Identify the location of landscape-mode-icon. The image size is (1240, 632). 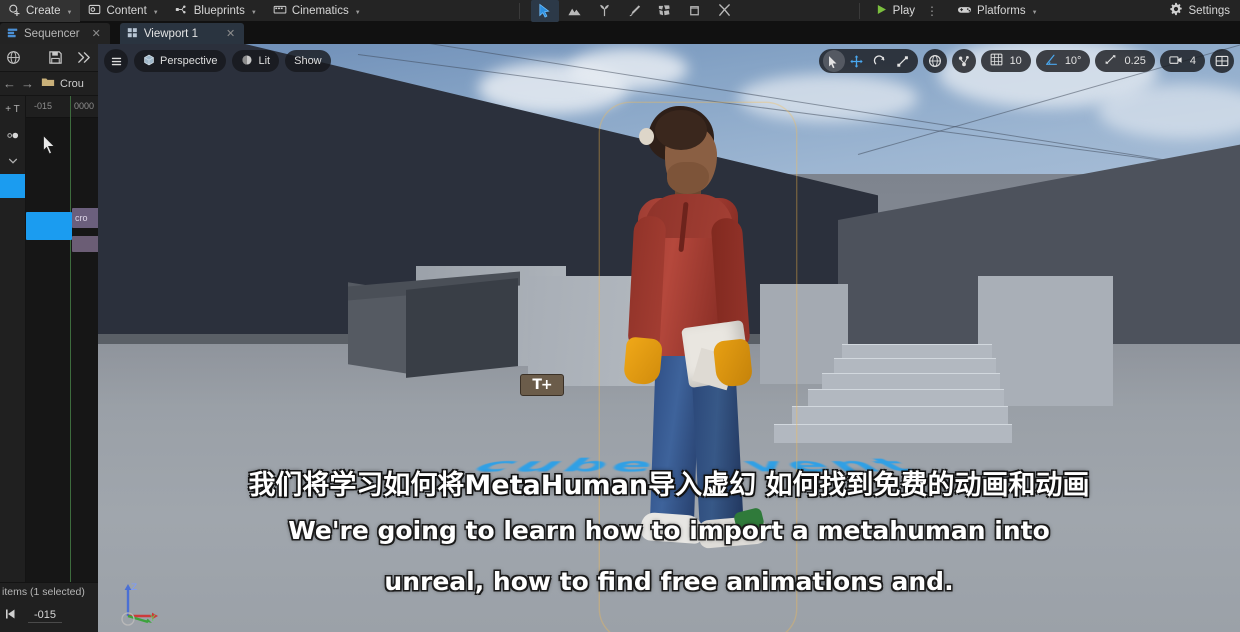
(575, 11).